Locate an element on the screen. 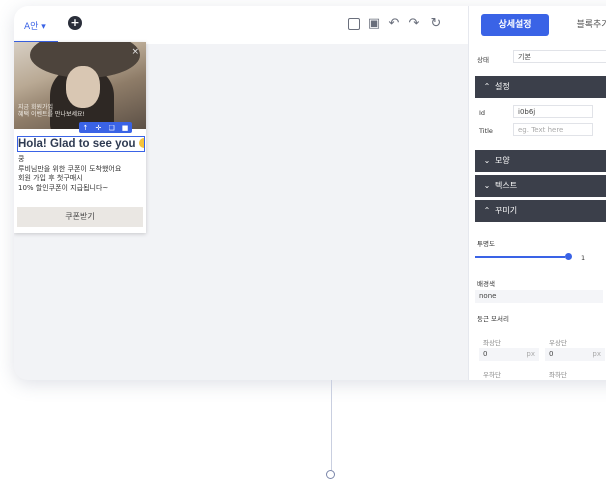 Image resolution: width=606 pixels, height=483 pixels. opacity-slider-handle is located at coordinates (568, 256).